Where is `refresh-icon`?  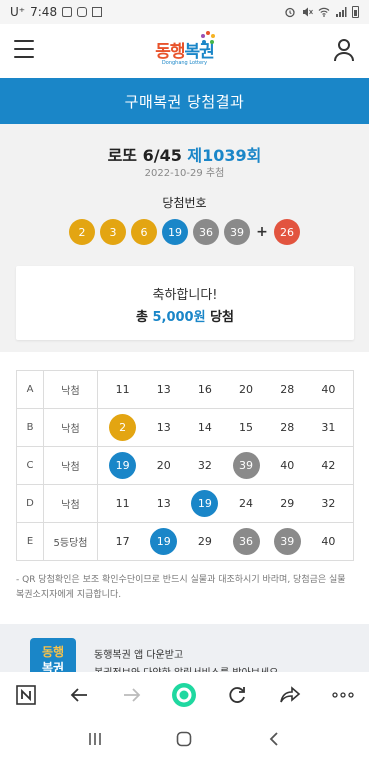
refresh-icon is located at coordinates (237, 695).